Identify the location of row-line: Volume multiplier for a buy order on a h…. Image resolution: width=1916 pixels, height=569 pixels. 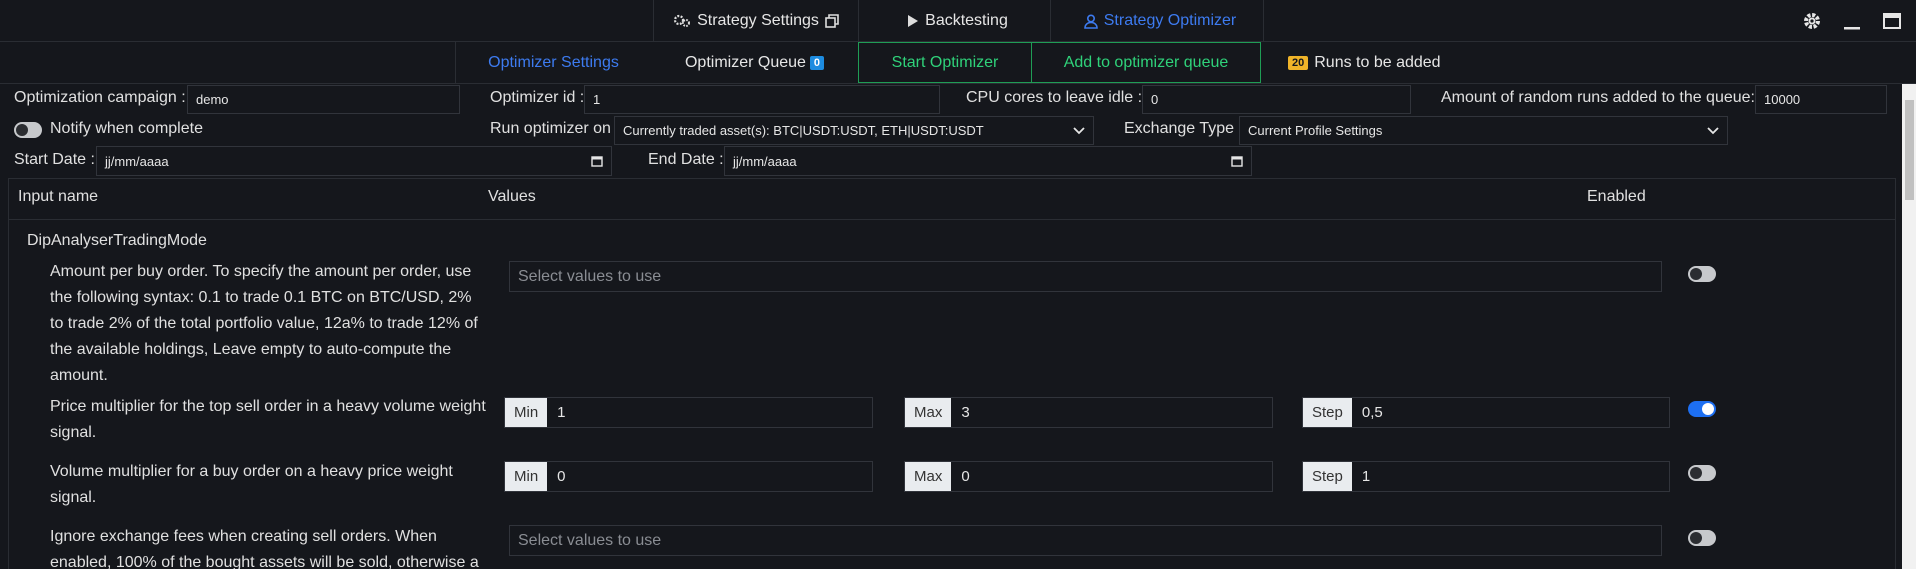
(251, 471).